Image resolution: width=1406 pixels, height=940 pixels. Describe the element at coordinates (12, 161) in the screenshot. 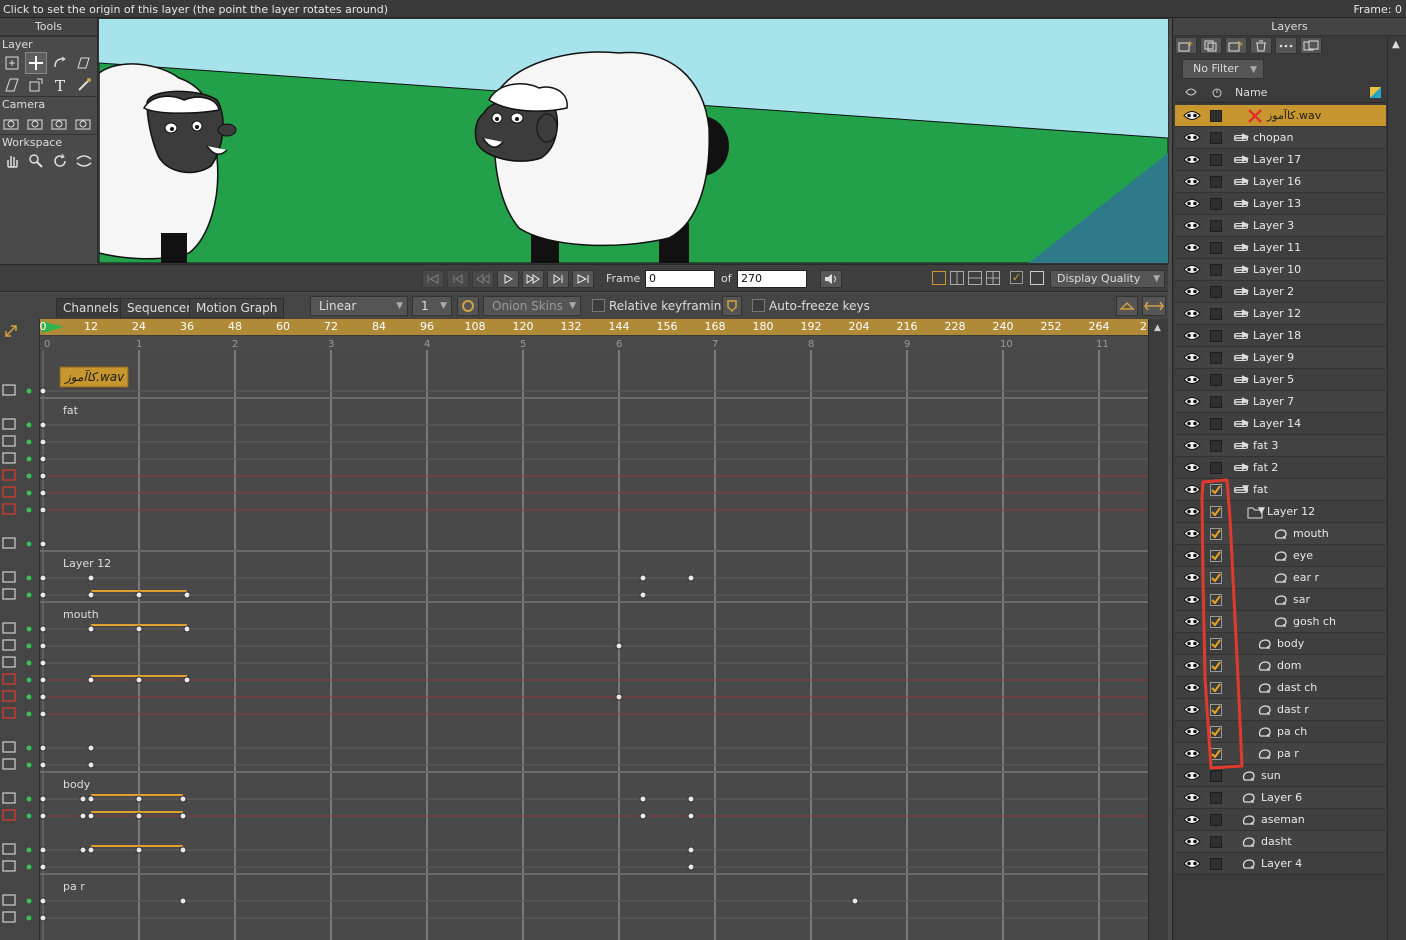

I see `hand-tool-icon` at that location.